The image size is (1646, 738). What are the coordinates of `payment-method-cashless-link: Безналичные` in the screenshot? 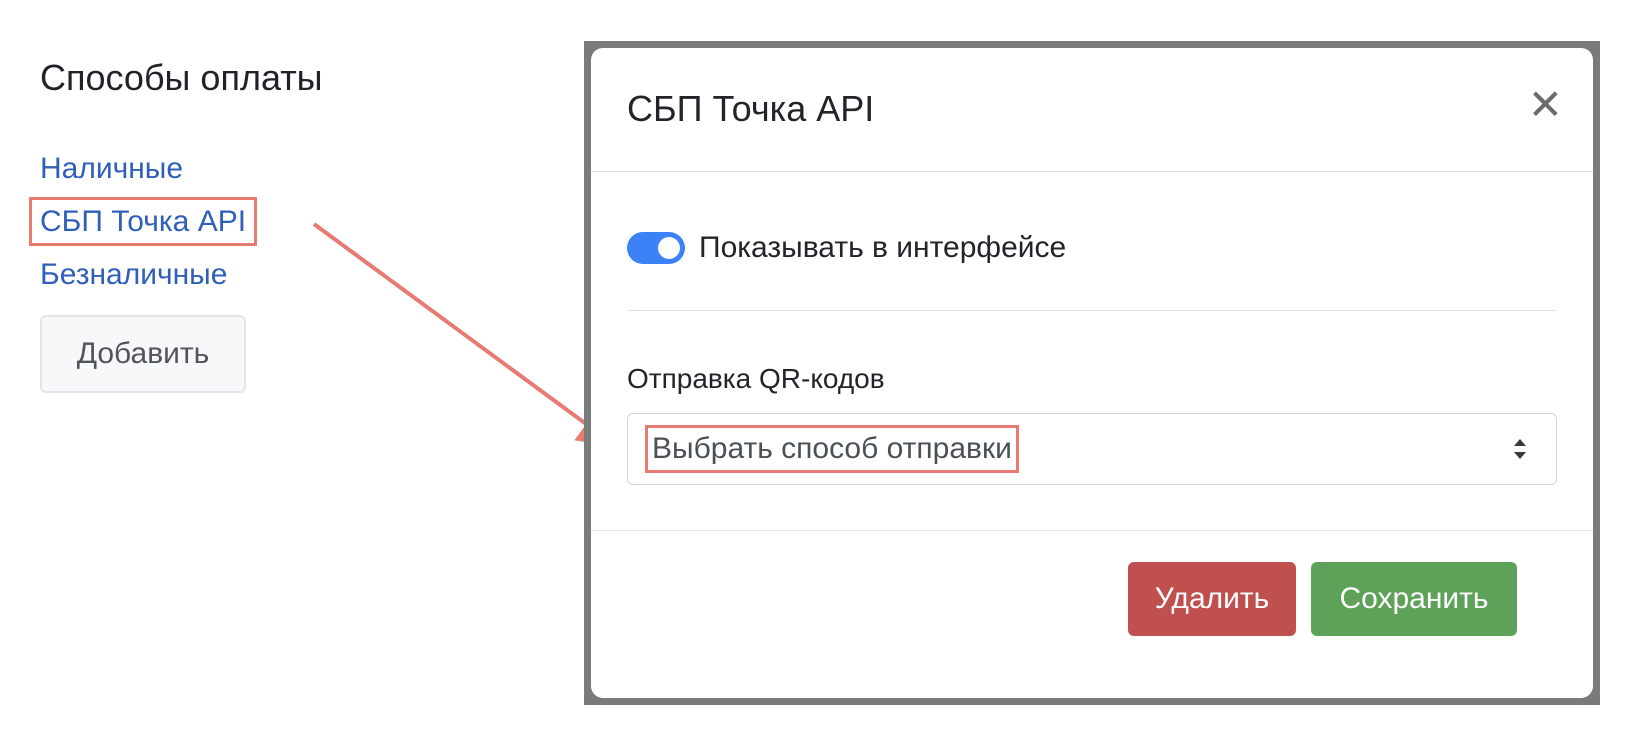 It's located at (133, 274).